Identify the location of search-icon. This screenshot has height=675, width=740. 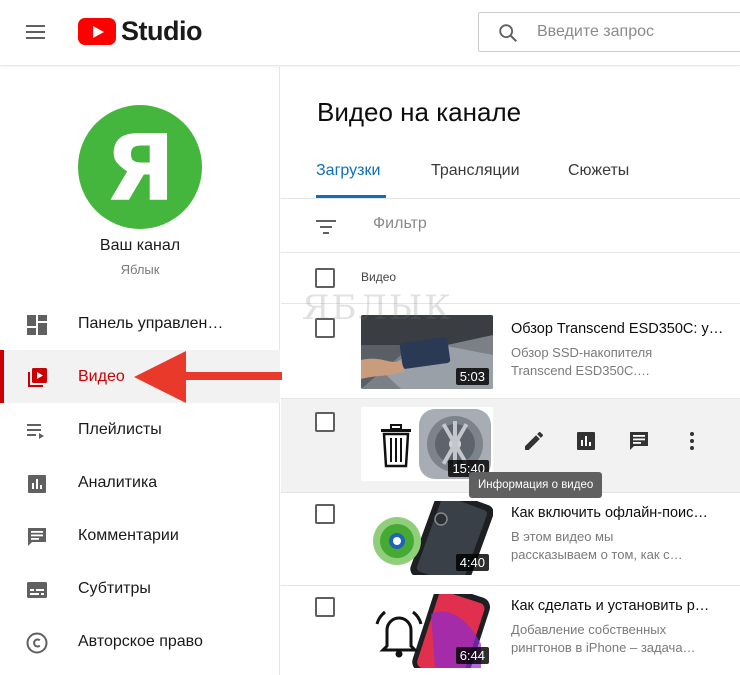
(508, 33).